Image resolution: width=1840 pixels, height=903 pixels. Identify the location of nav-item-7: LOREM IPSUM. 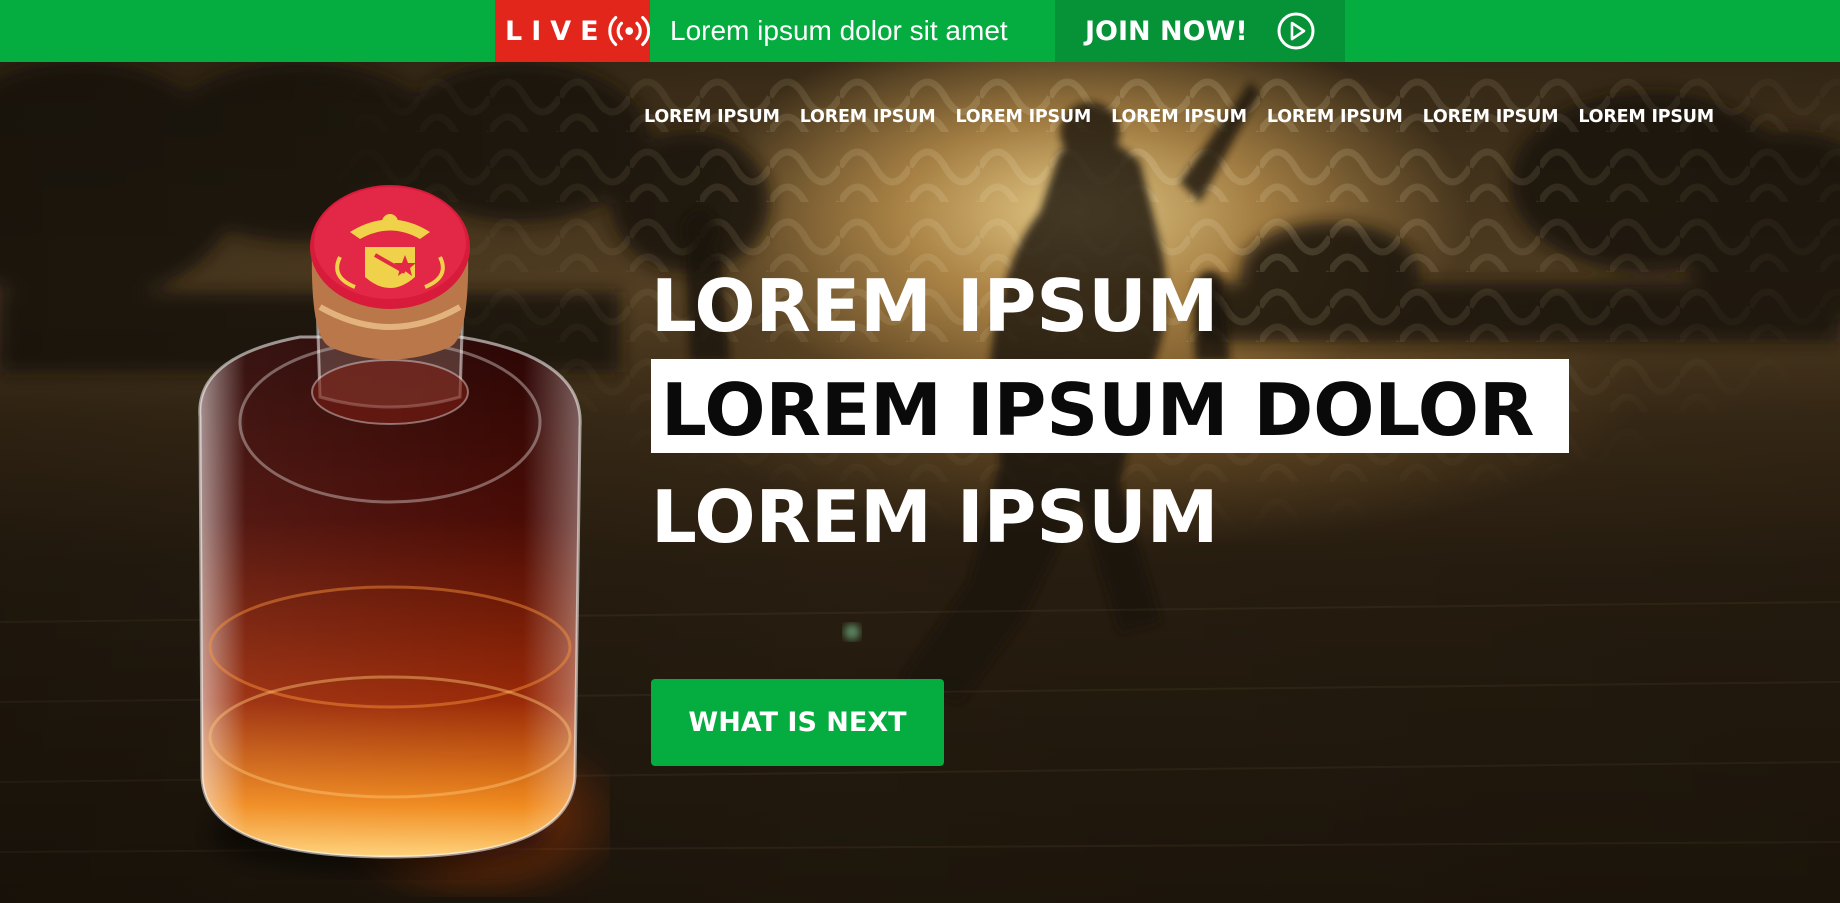
(1646, 117).